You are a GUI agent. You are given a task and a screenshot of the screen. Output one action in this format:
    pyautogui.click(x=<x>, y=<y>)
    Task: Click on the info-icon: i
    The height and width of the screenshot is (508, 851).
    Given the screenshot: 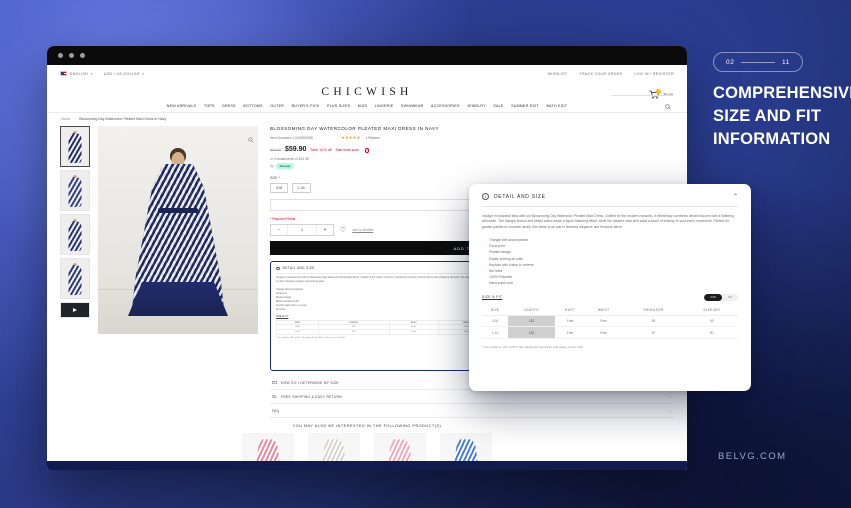 What is the action you would take?
    pyautogui.click(x=367, y=150)
    